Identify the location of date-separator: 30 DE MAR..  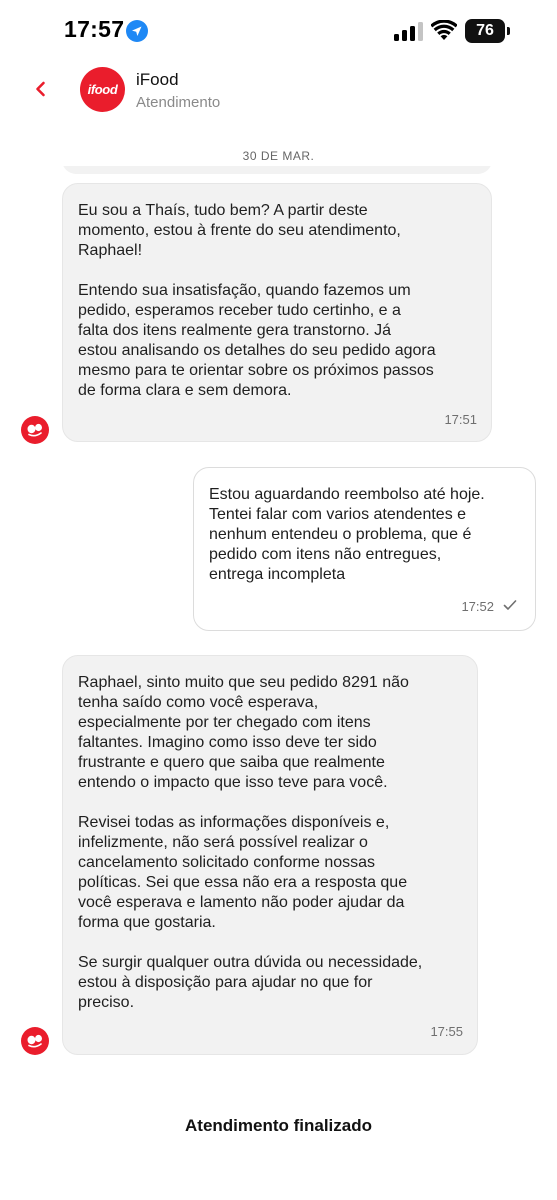
(278, 156).